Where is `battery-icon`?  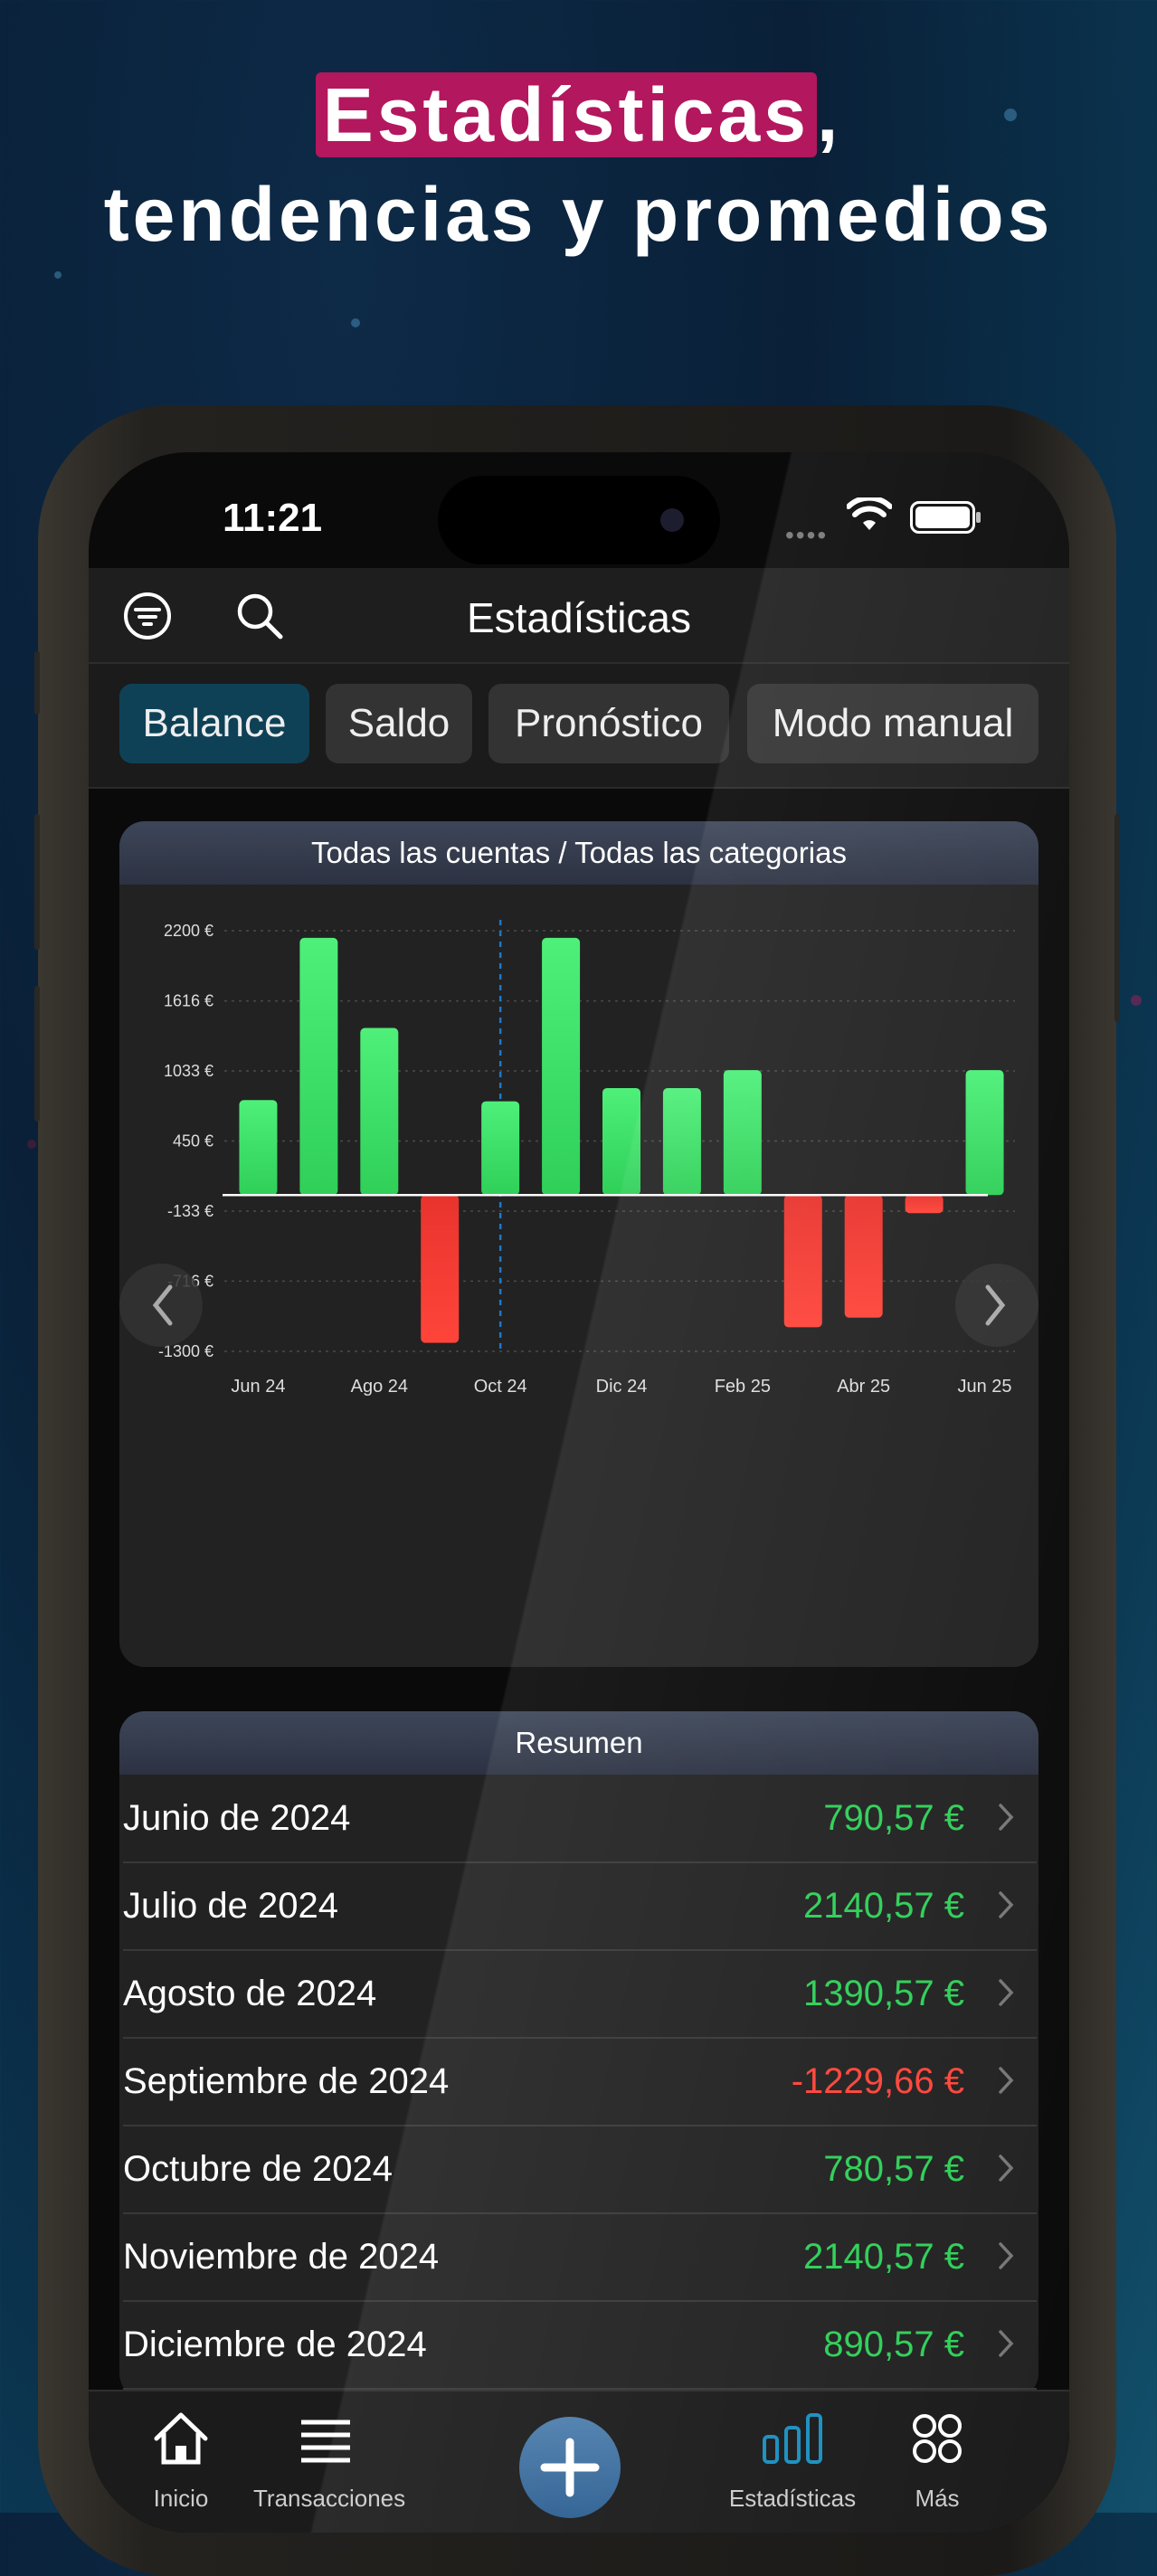 battery-icon is located at coordinates (945, 518).